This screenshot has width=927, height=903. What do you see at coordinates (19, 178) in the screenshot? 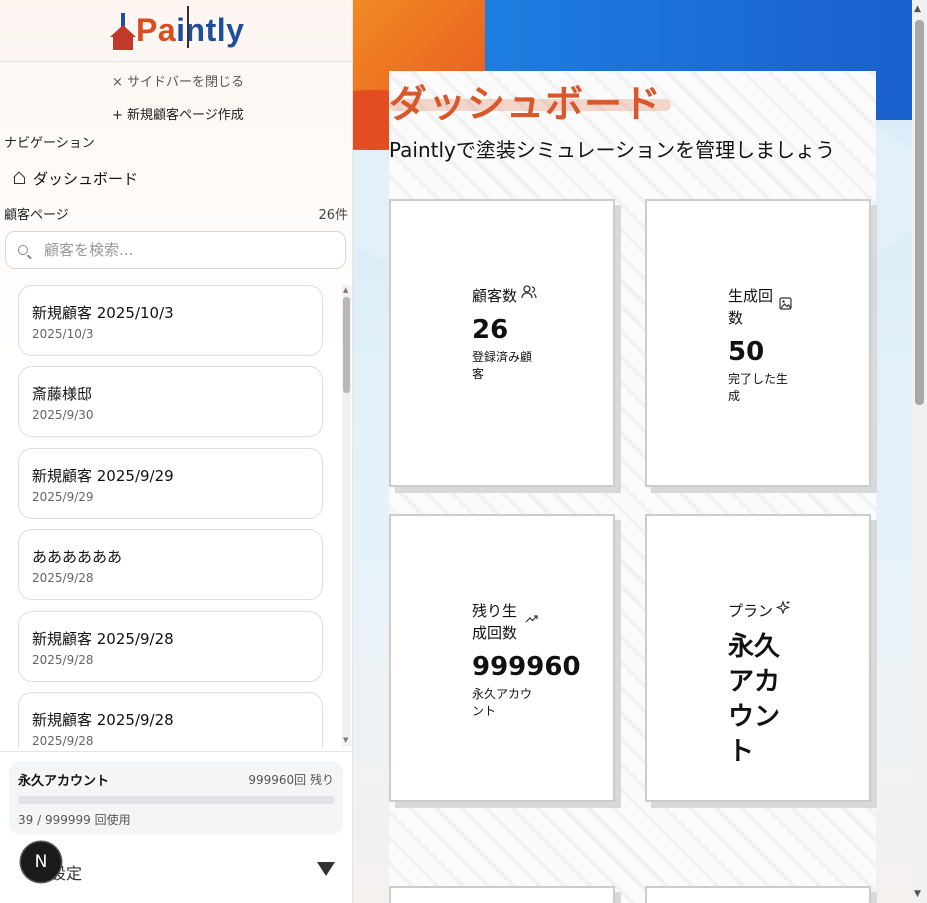
I see `home-icon` at bounding box center [19, 178].